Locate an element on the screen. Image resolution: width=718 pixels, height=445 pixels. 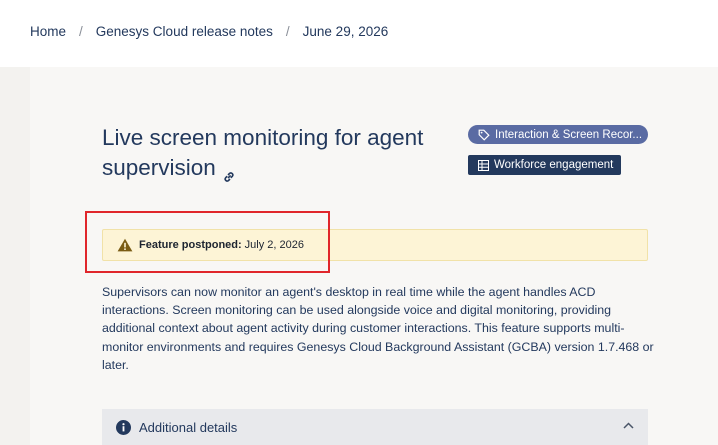
chevron-up-icon is located at coordinates (628, 425).